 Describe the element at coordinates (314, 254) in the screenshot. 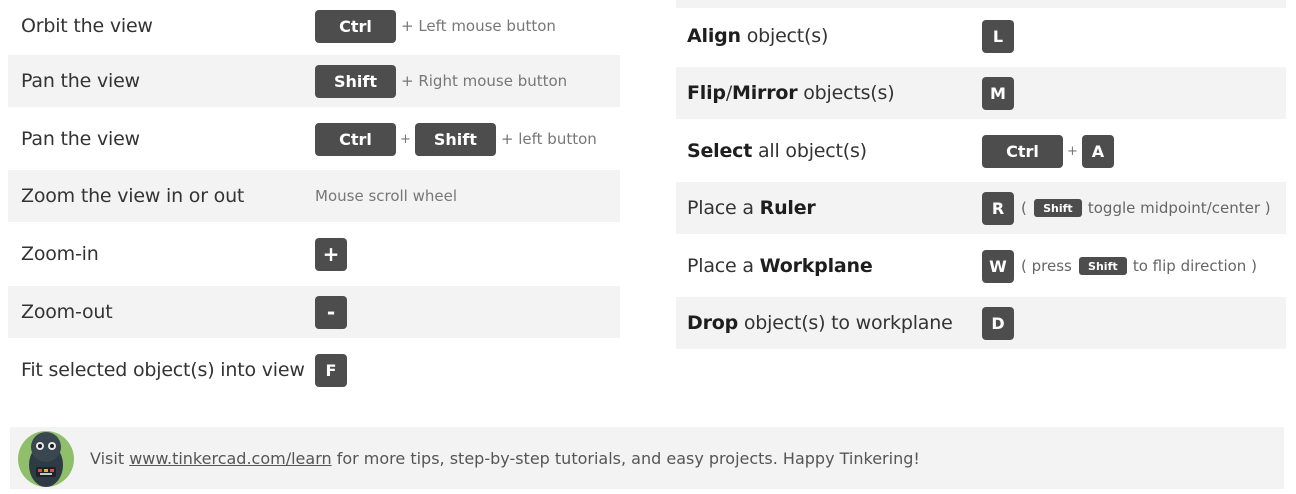

I see `shortcut-row-zoom-in: Zoom-in +` at that location.